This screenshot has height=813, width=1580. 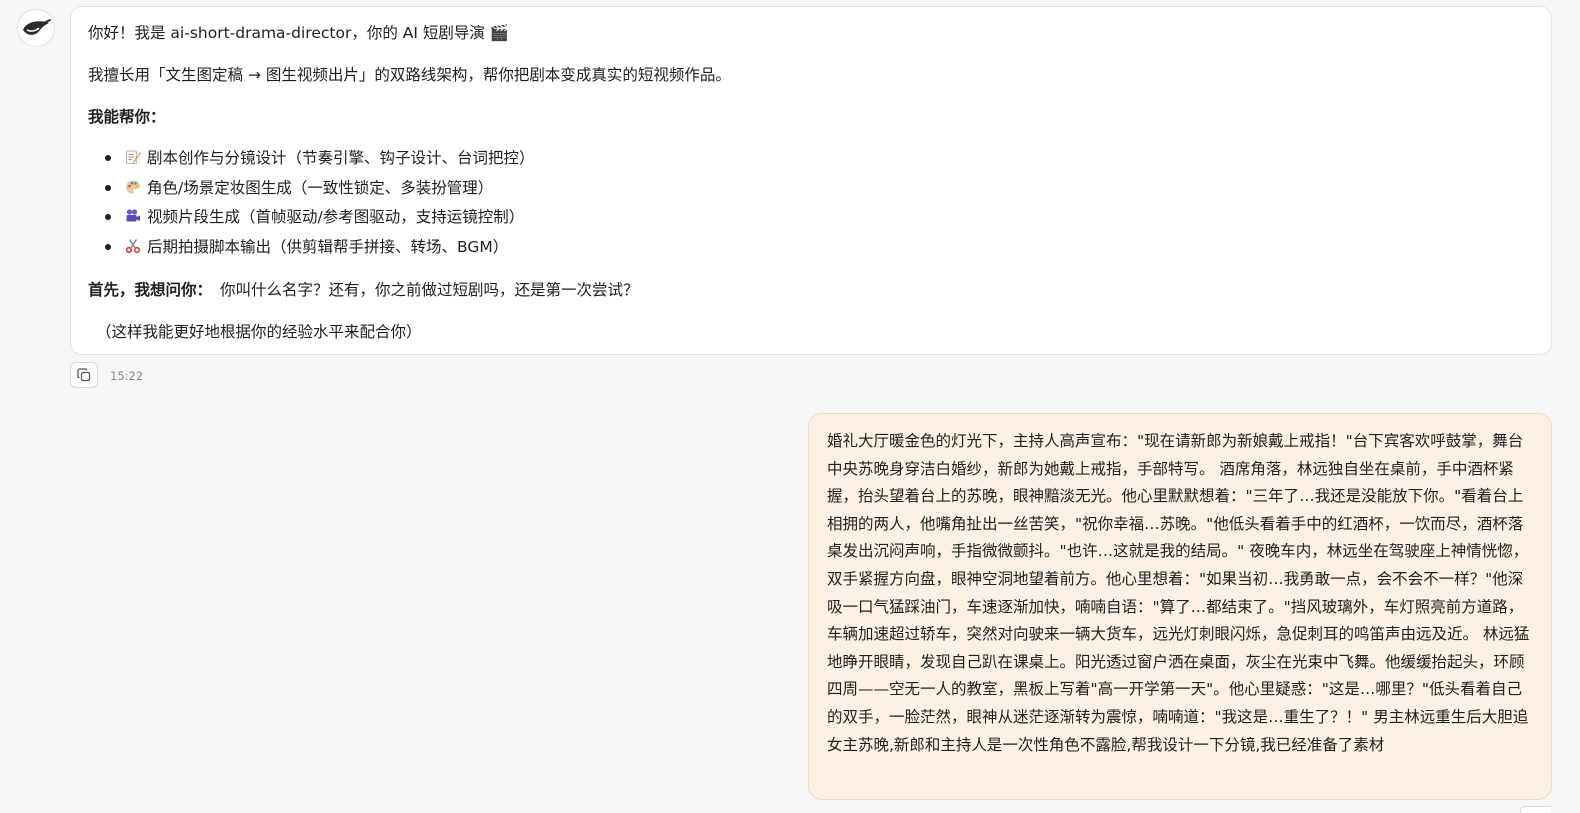 What do you see at coordinates (341, 158) in the screenshot?
I see `capability-label: 剧本创作与分镜设计（节奏引擎、钩子设计、台词把控）` at bounding box center [341, 158].